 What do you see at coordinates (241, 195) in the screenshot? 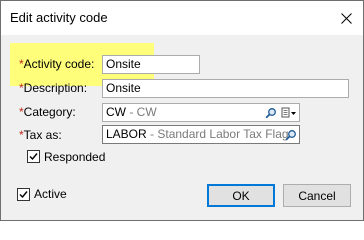
I see `ok-button: OK` at bounding box center [241, 195].